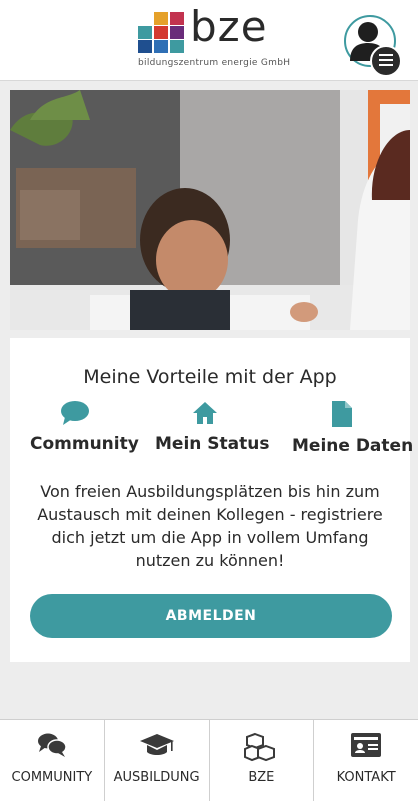 This screenshot has height=801, width=418. Describe the element at coordinates (261, 777) in the screenshot. I see `nav-bze-label: BZE` at that location.